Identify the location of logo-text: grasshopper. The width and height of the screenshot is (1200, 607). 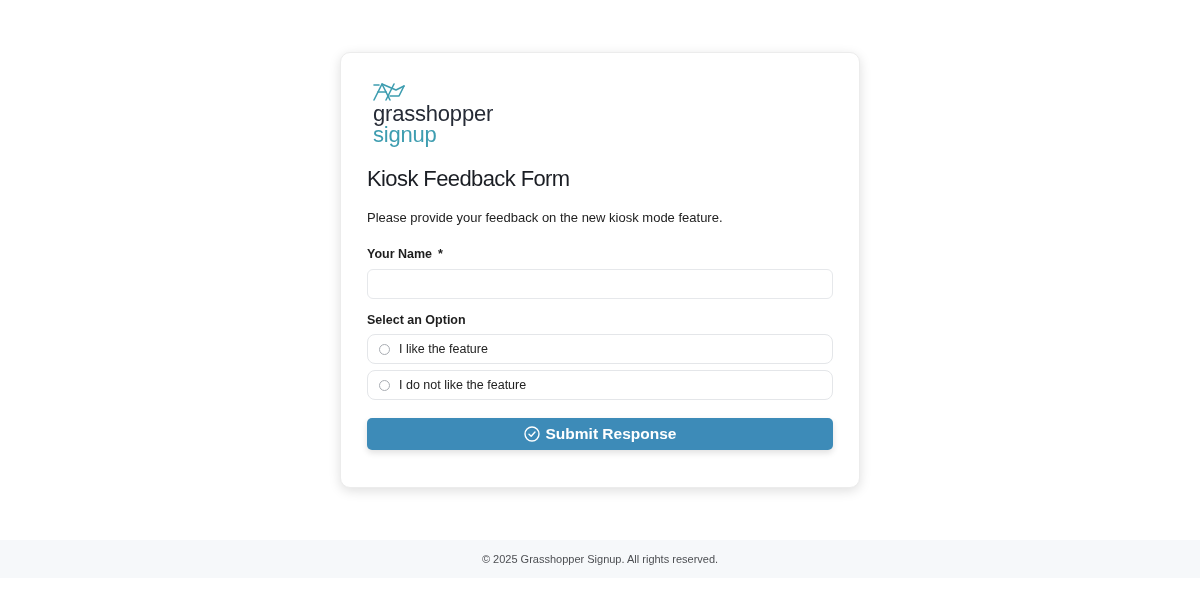
(433, 113).